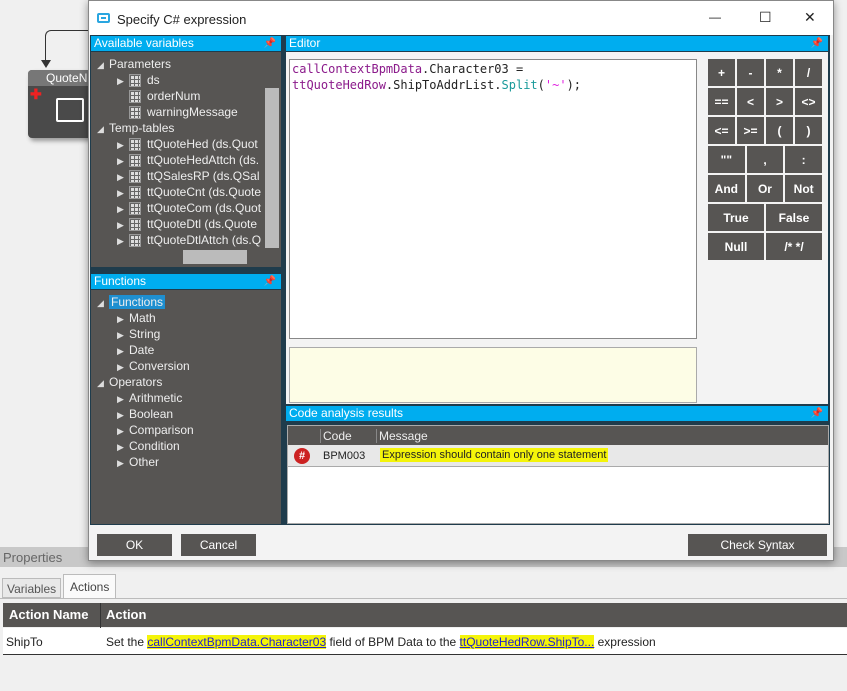 The height and width of the screenshot is (691, 847). I want to click on code-token: '~', so click(555, 85).